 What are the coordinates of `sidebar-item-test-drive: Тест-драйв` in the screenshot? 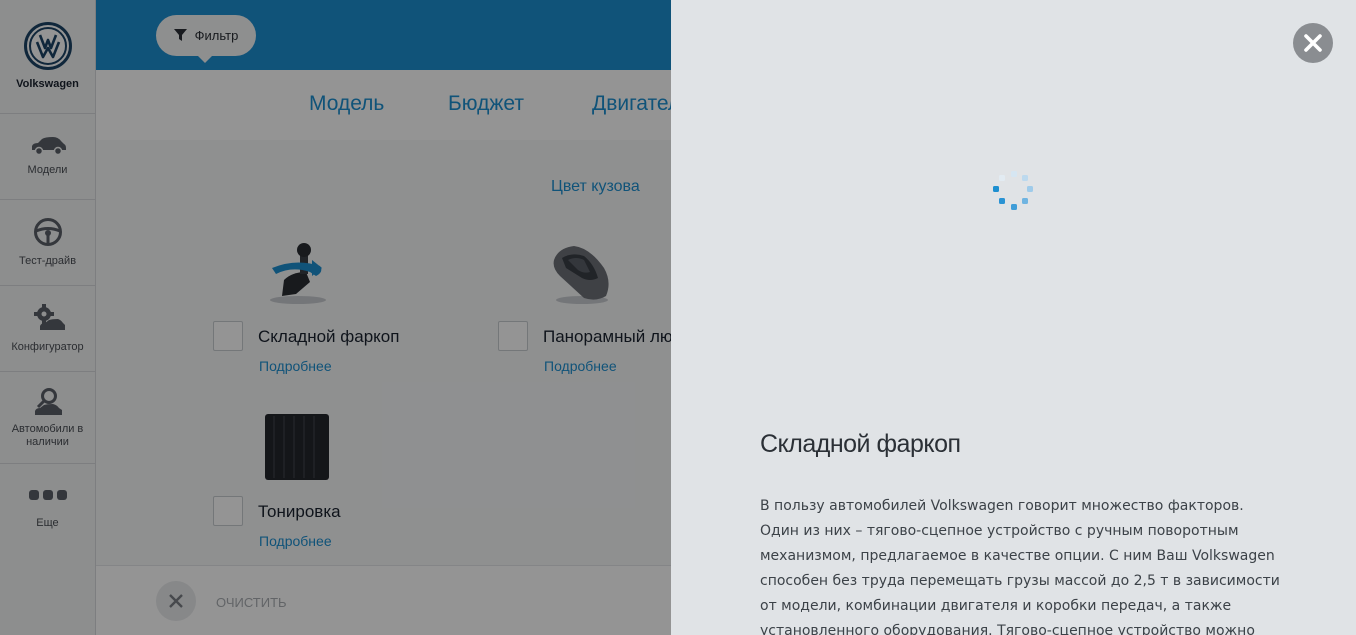 It's located at (47, 243).